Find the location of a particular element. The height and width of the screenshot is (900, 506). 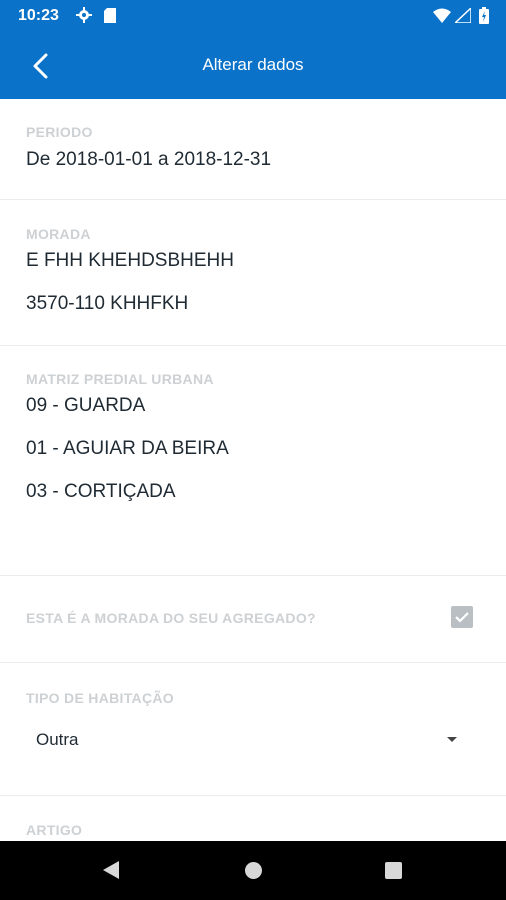

status-bar: 10:23 is located at coordinates (253, 16).